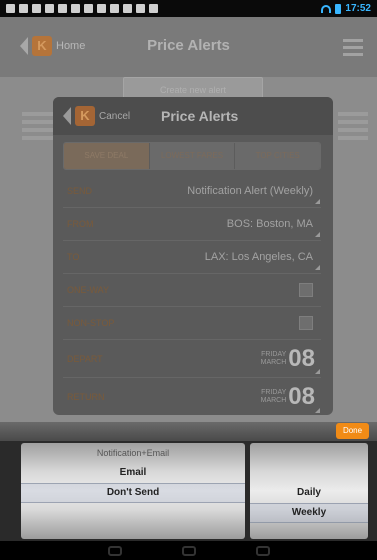 This screenshot has height=560, width=377. I want to click on from-label: FROM, so click(80, 224).